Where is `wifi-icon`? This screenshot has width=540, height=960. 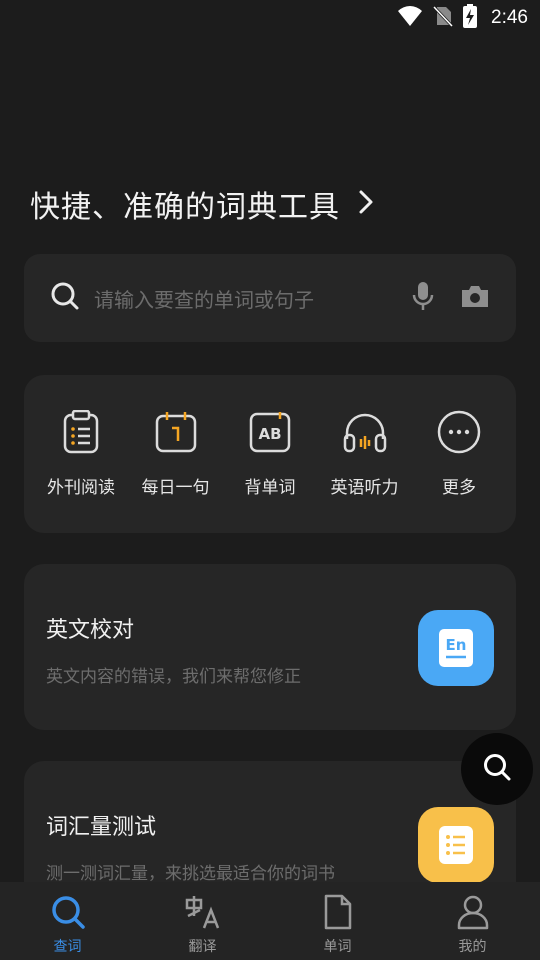
wifi-icon is located at coordinates (410, 18).